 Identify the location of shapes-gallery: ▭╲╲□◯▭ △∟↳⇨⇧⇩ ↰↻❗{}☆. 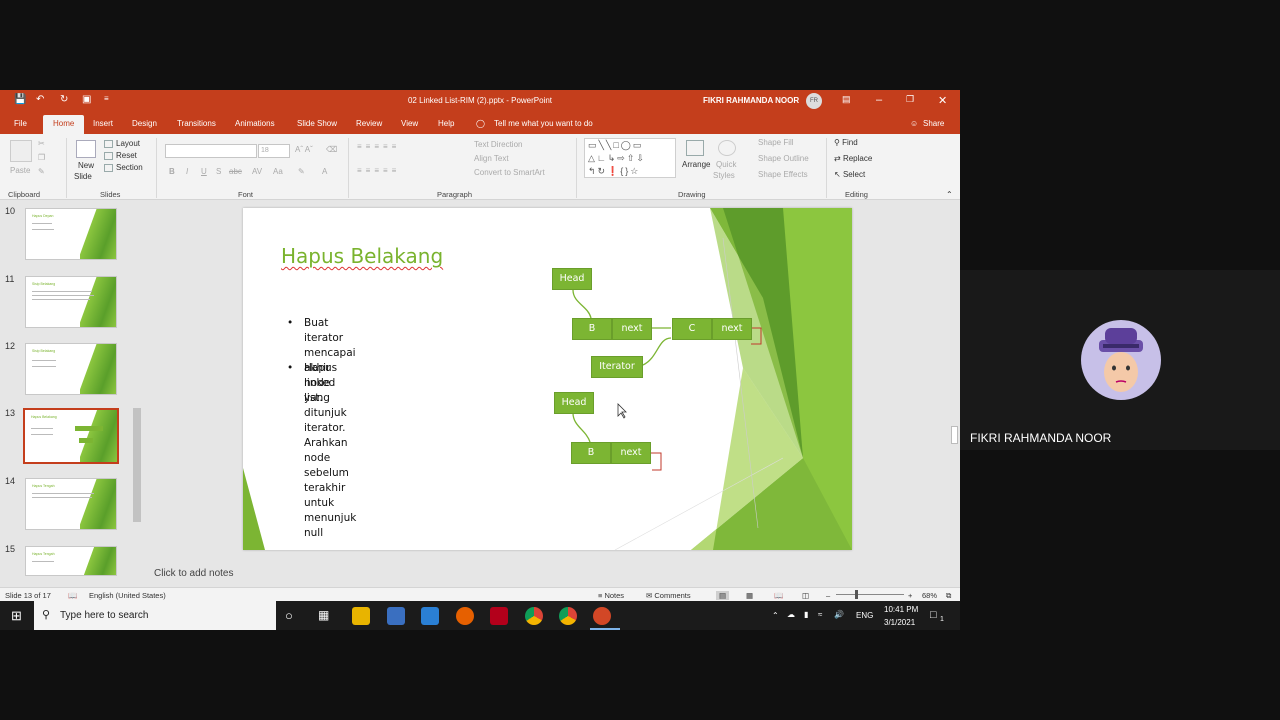
(630, 158).